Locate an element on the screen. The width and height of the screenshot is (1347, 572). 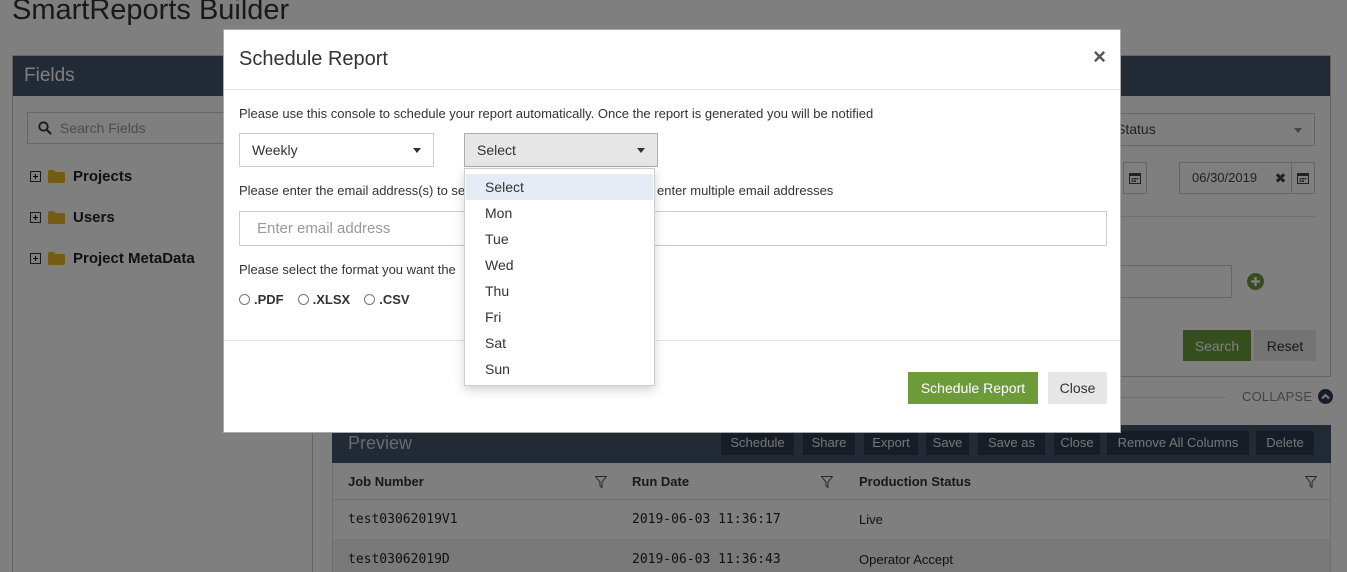
day-dropdown-menu: Select Mon Tue Wed Thu Fri Sat Sun is located at coordinates (559, 277).